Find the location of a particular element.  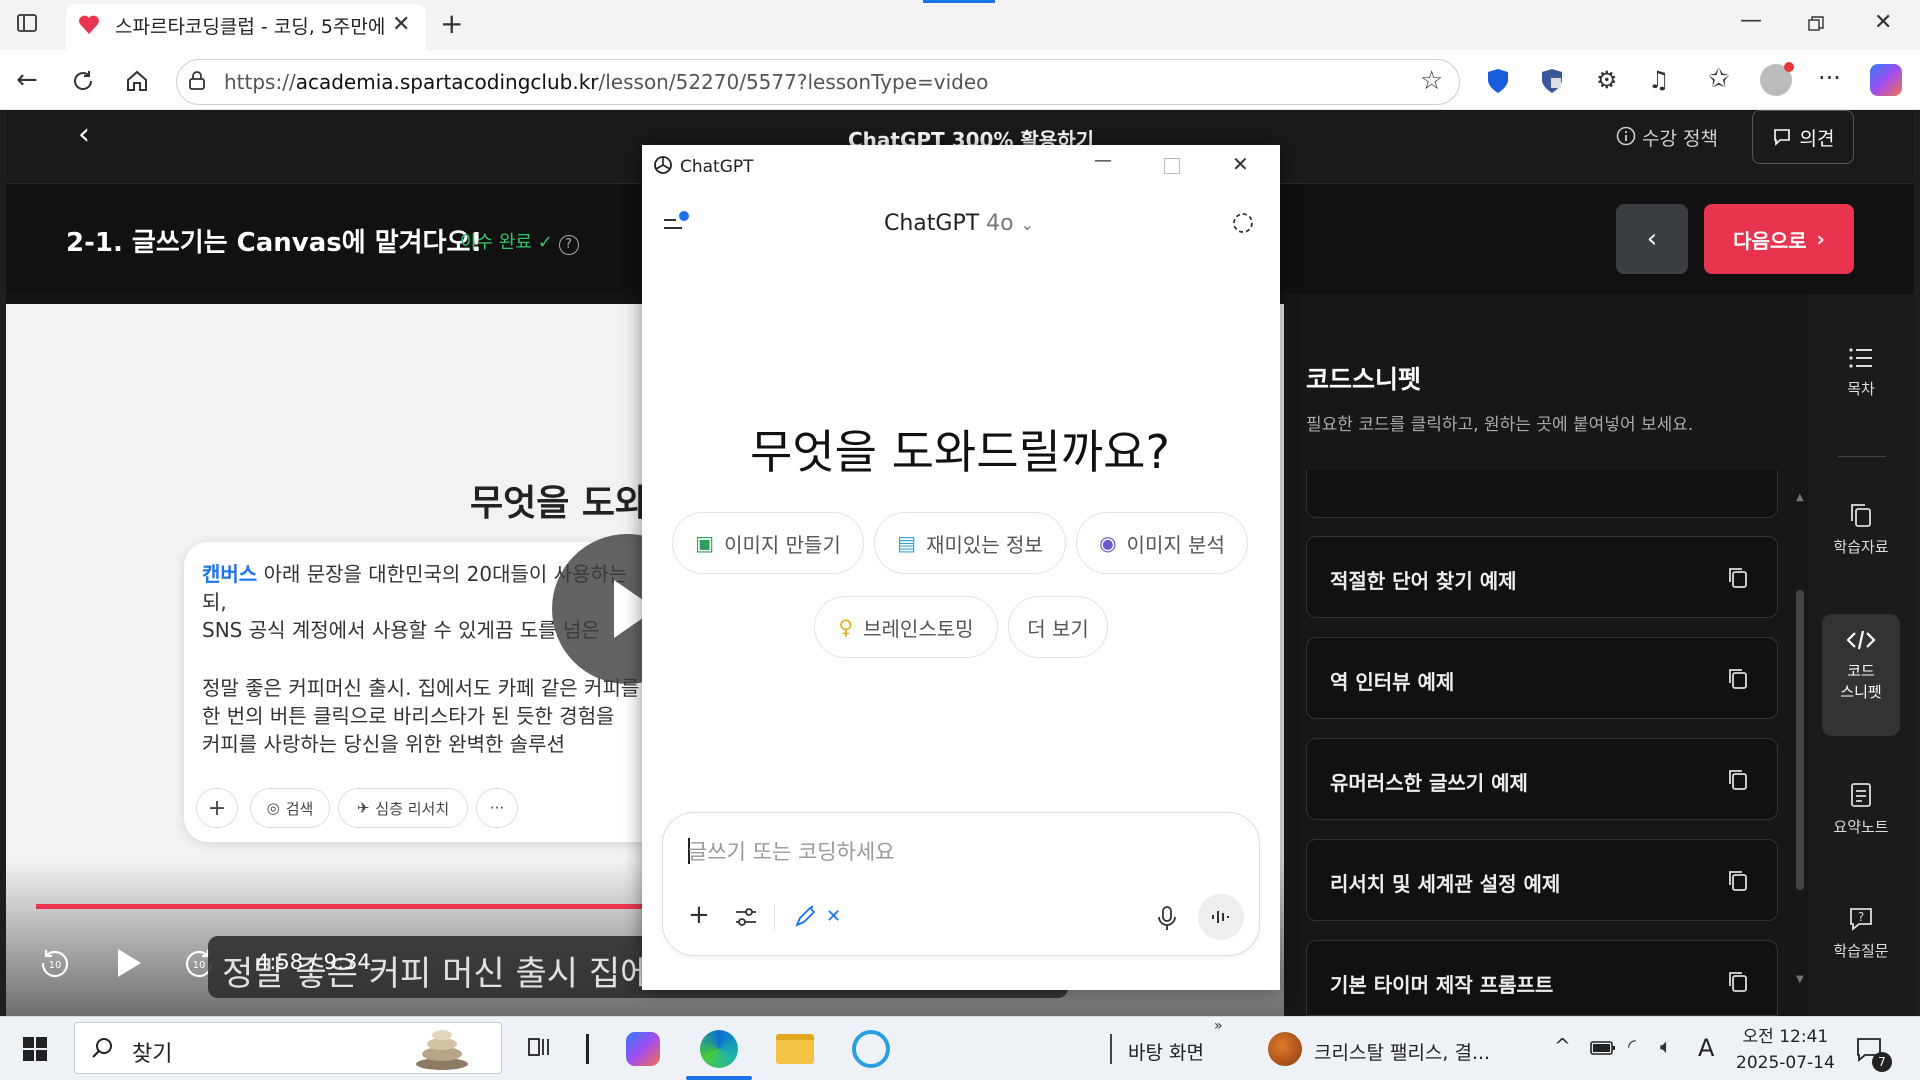

task-view-icon is located at coordinates (539, 1047).